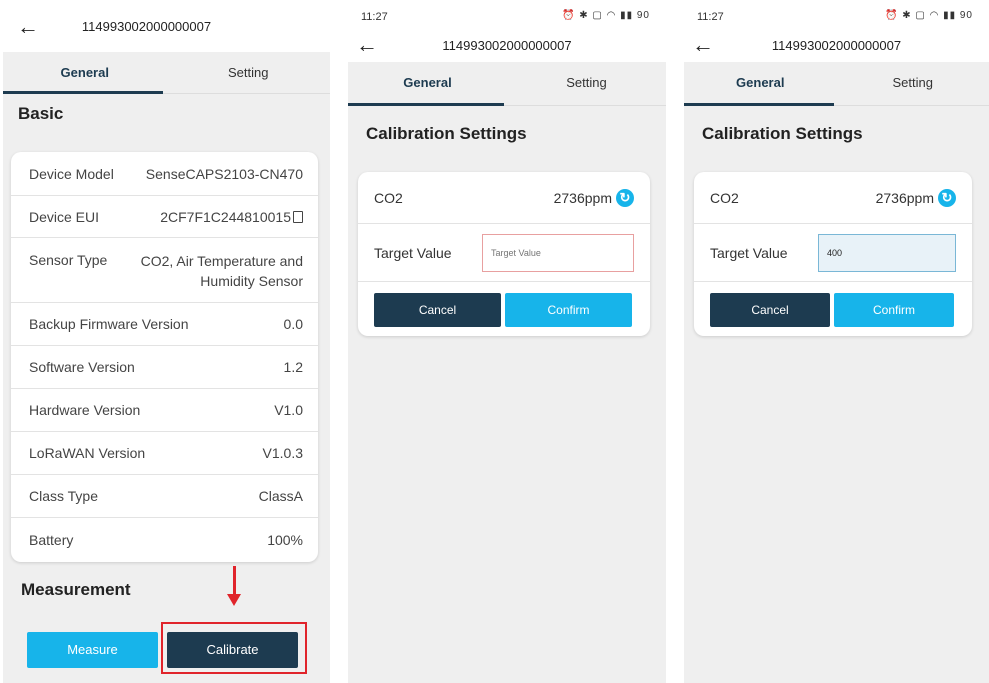 This screenshot has width=989, height=683. What do you see at coordinates (298, 216) in the screenshot?
I see `copy-icon` at bounding box center [298, 216].